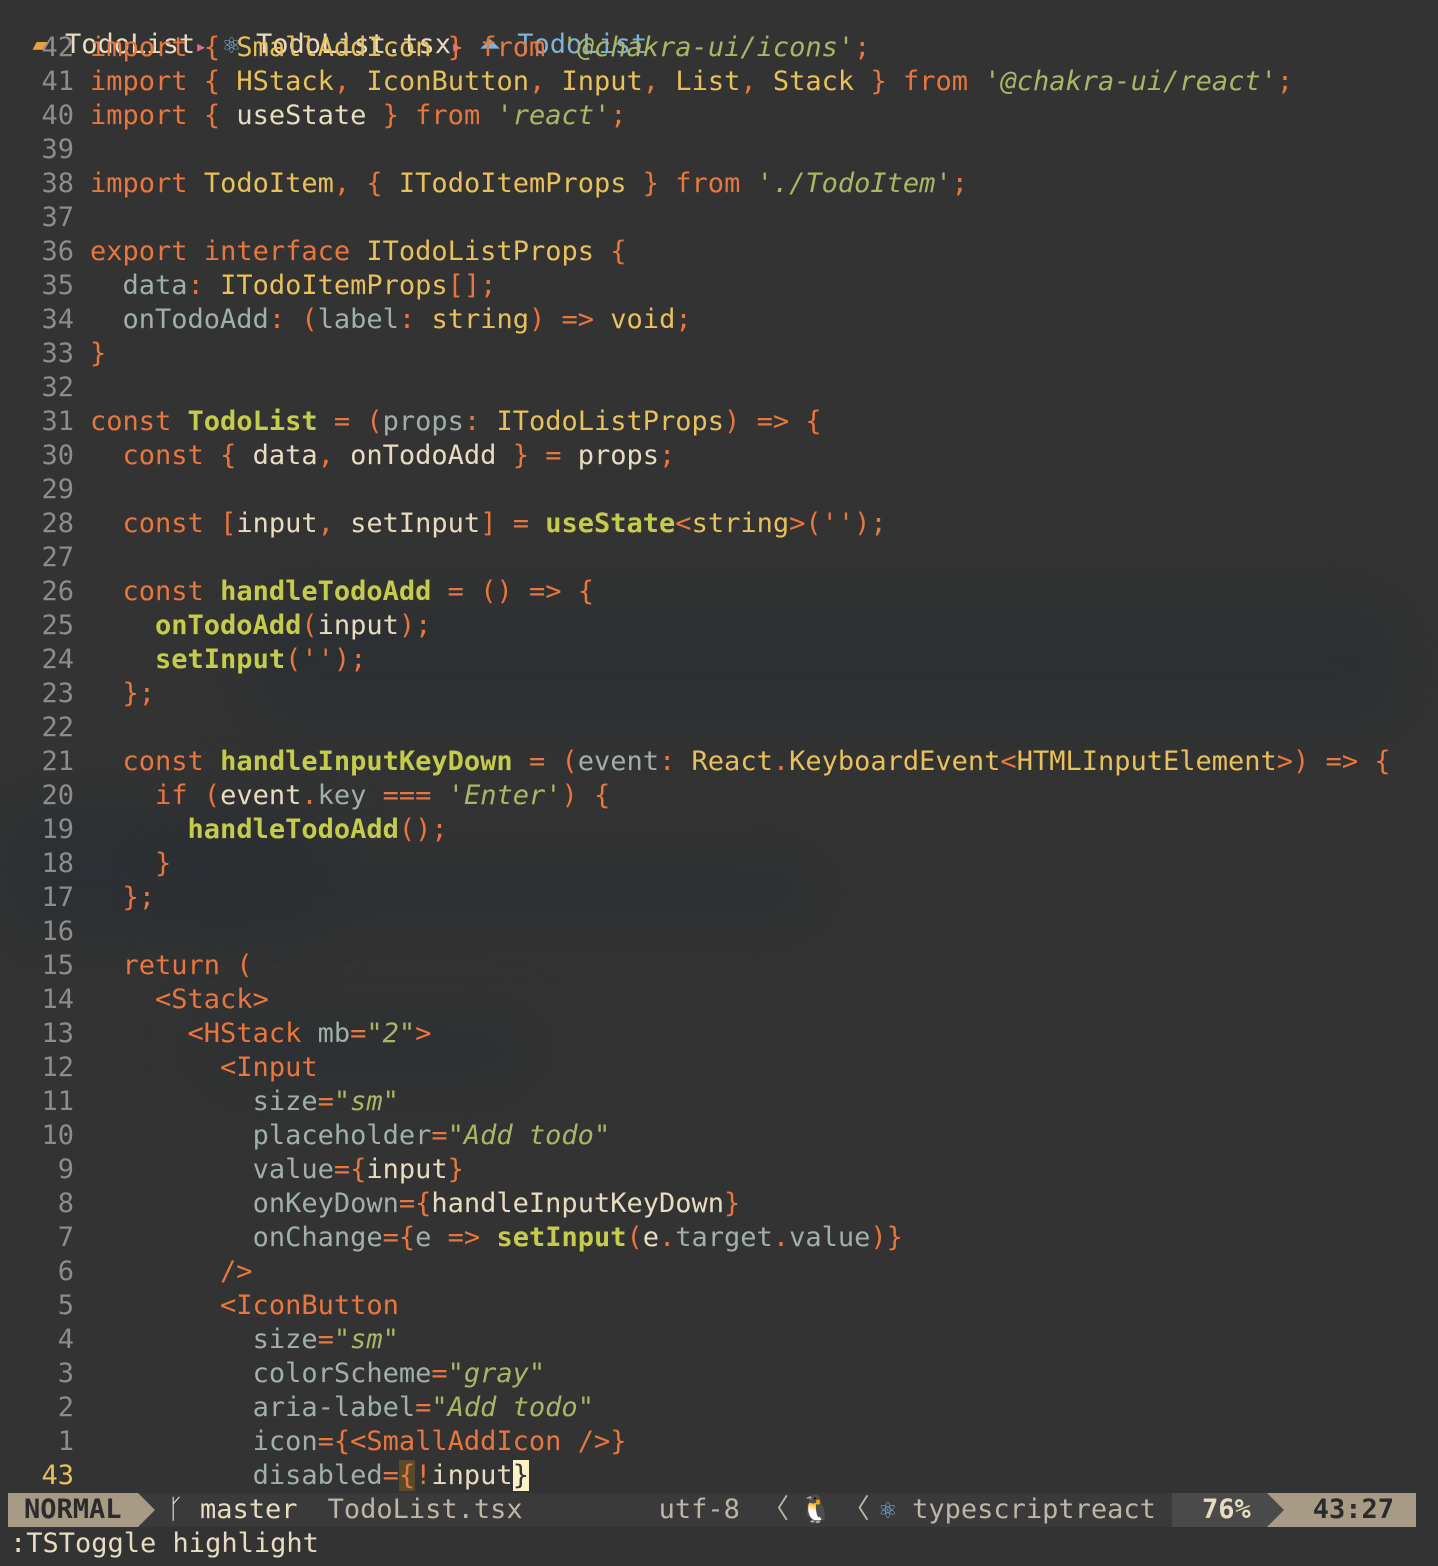  Describe the element at coordinates (719, 1136) in the screenshot. I see `code-line: 10 placeholder="Add todo"` at that location.